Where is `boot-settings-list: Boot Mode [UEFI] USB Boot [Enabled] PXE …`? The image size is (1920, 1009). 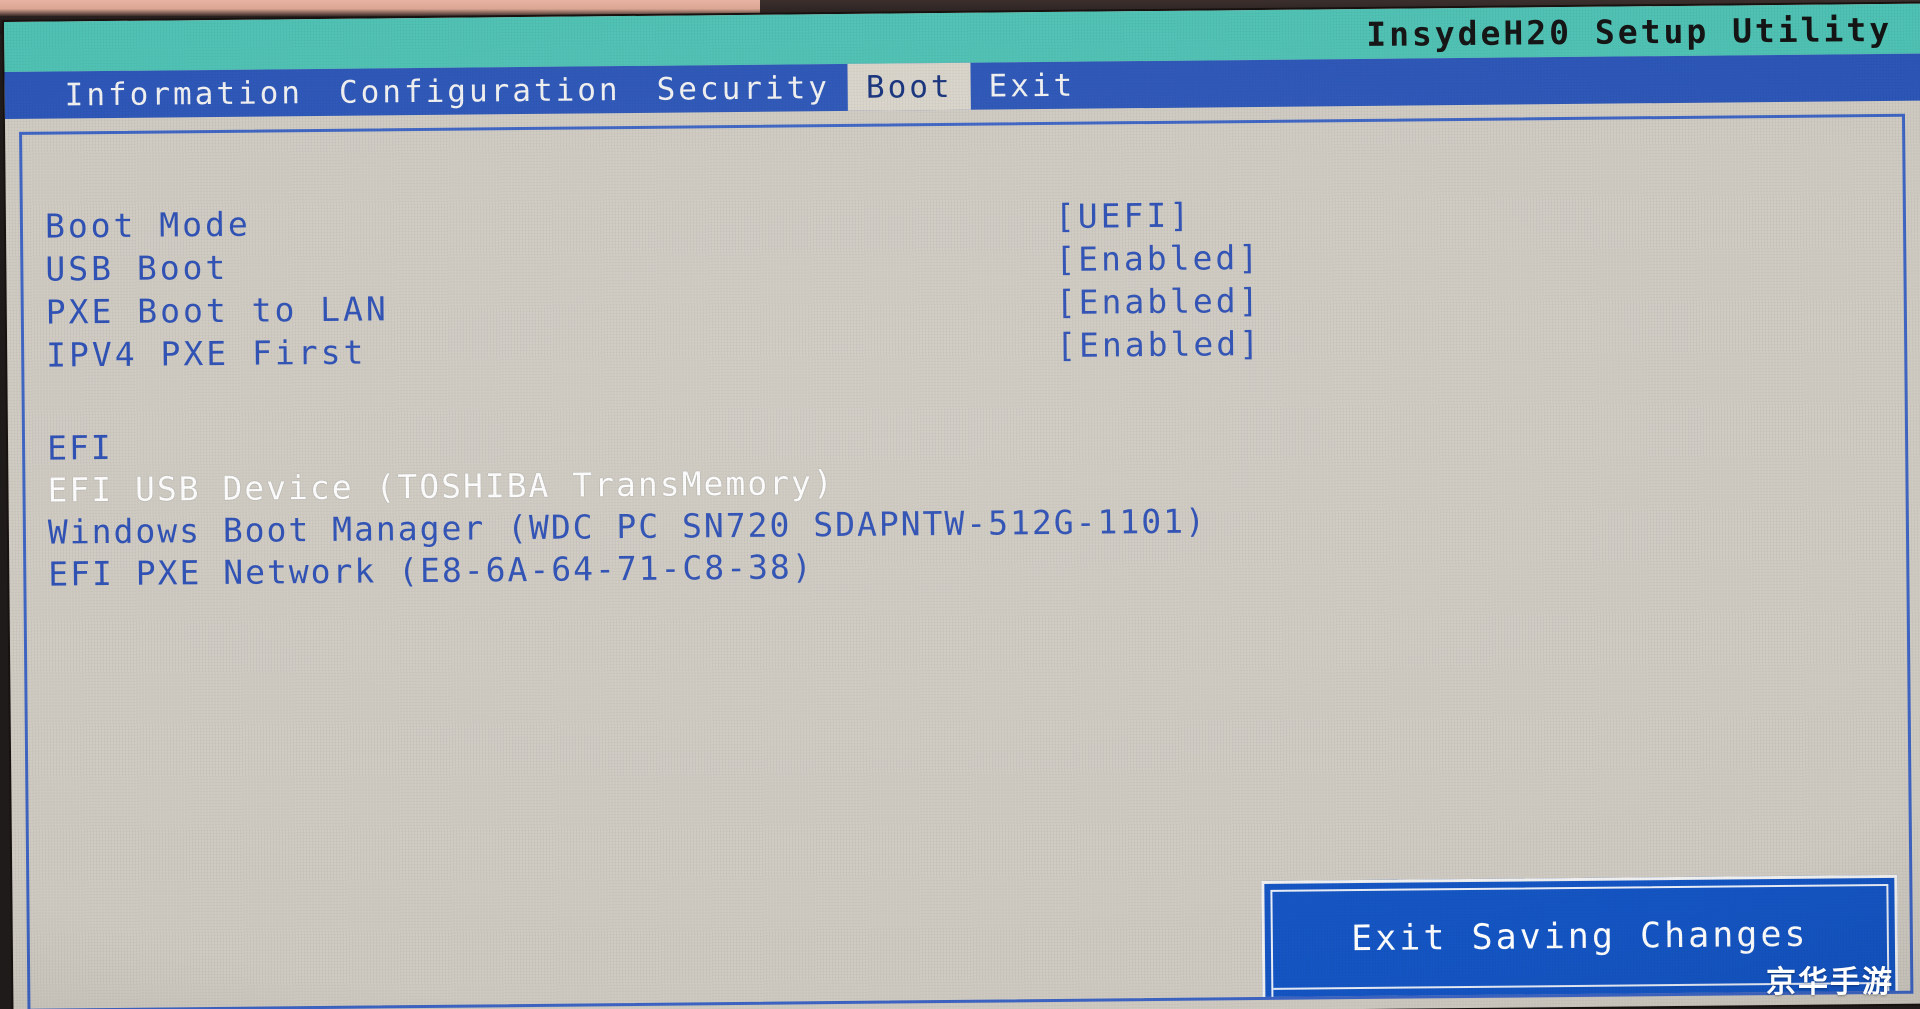 boot-settings-list: Boot Mode [UEFI] USB Boot [Enabled] PXE … is located at coordinates (696, 284).